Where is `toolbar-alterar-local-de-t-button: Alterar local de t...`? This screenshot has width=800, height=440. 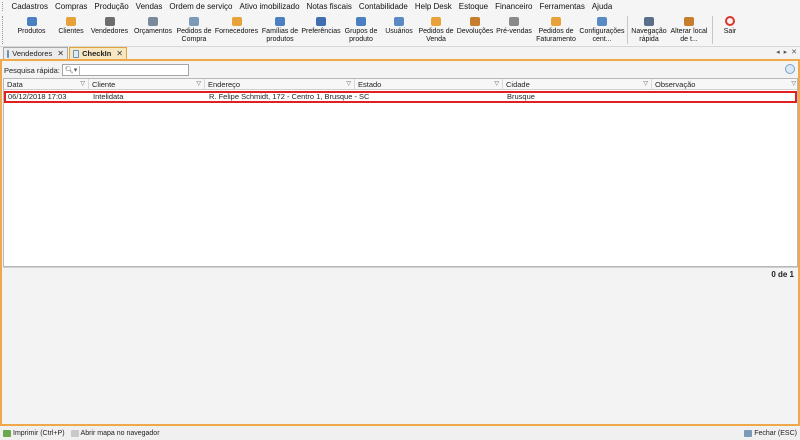 toolbar-alterar-local-de-t-button: Alterar local de t... is located at coordinates (689, 29).